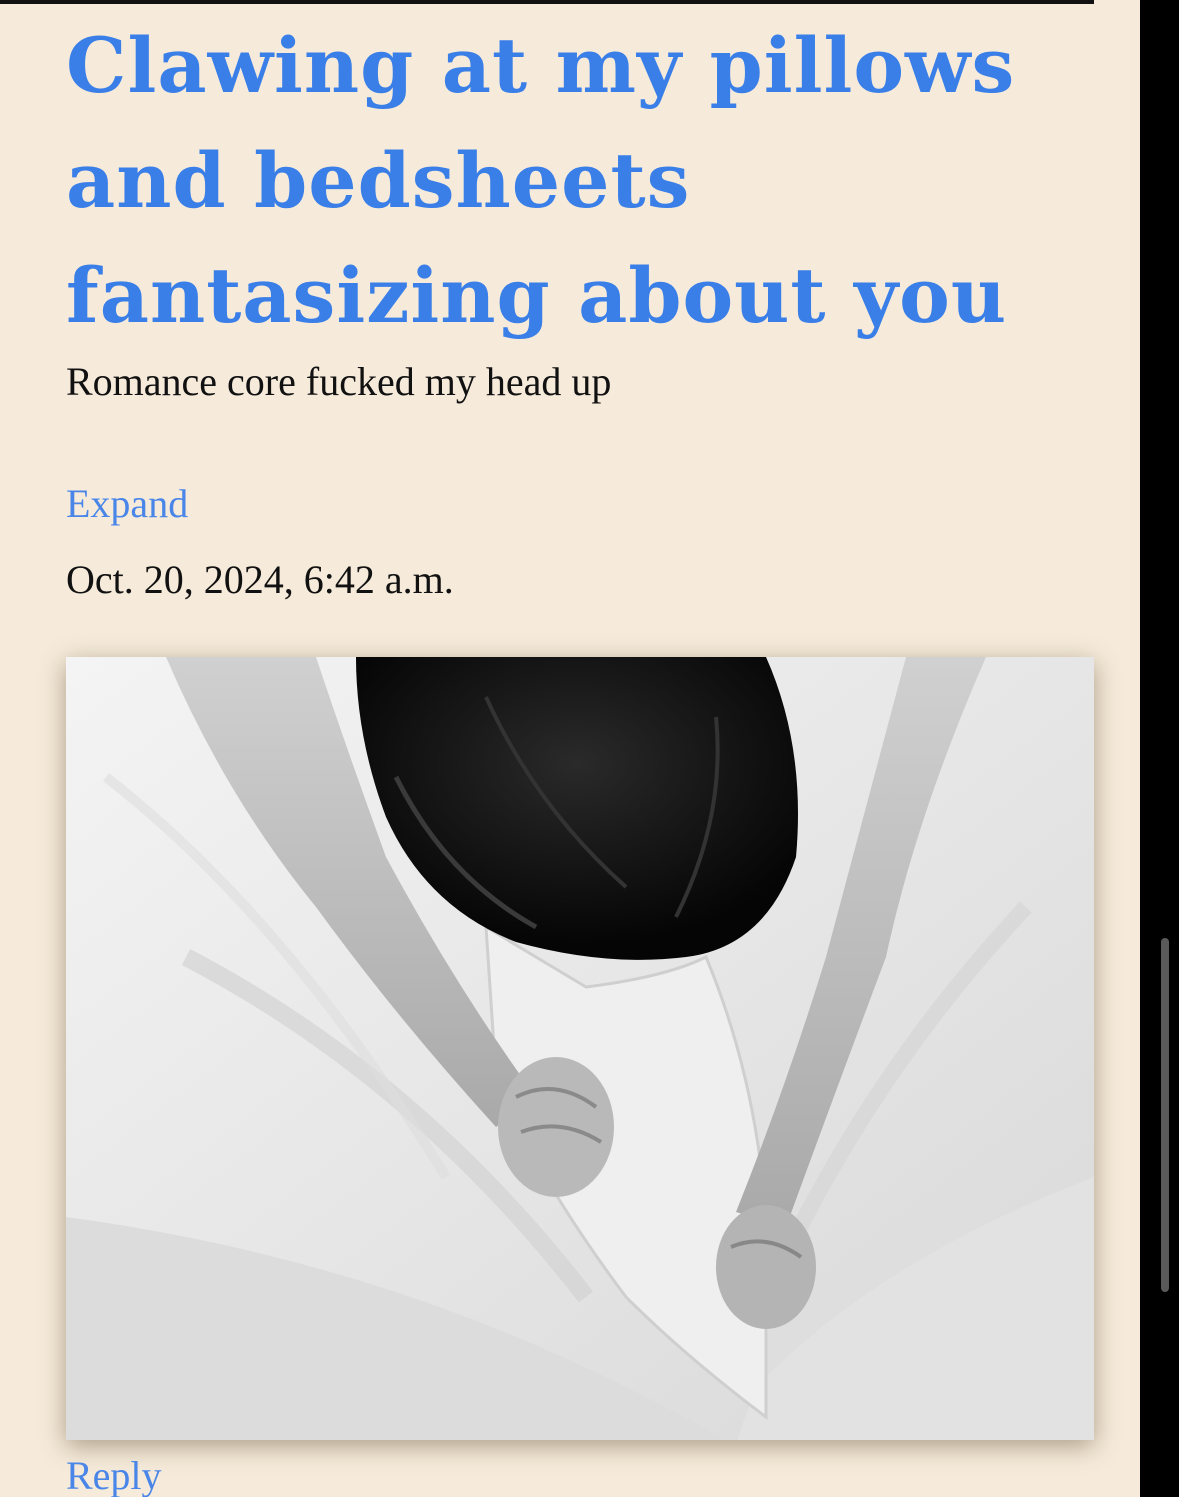 The width and height of the screenshot is (1179, 1497). Describe the element at coordinates (114, 1474) in the screenshot. I see `reply-link: Reply` at that location.